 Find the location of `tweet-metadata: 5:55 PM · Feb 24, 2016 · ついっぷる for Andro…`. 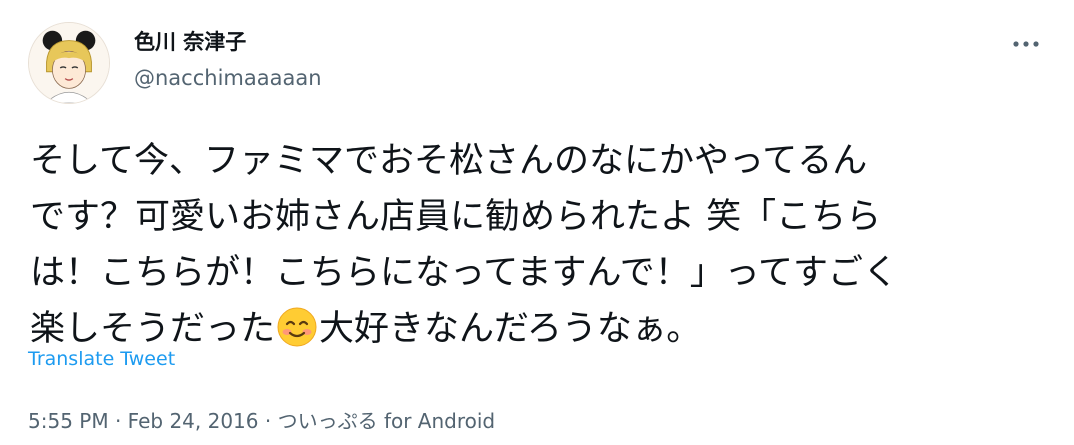

tweet-metadata: 5:55 PM · Feb 24, 2016 · ついっぷる for Andro… is located at coordinates (261, 419).